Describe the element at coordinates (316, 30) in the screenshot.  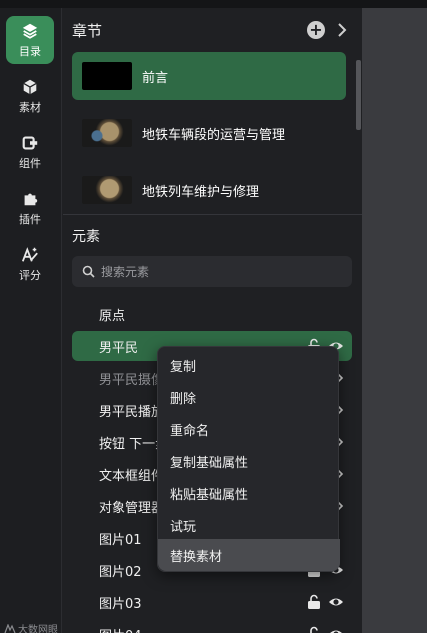
I see `add-chapter-button: +` at that location.